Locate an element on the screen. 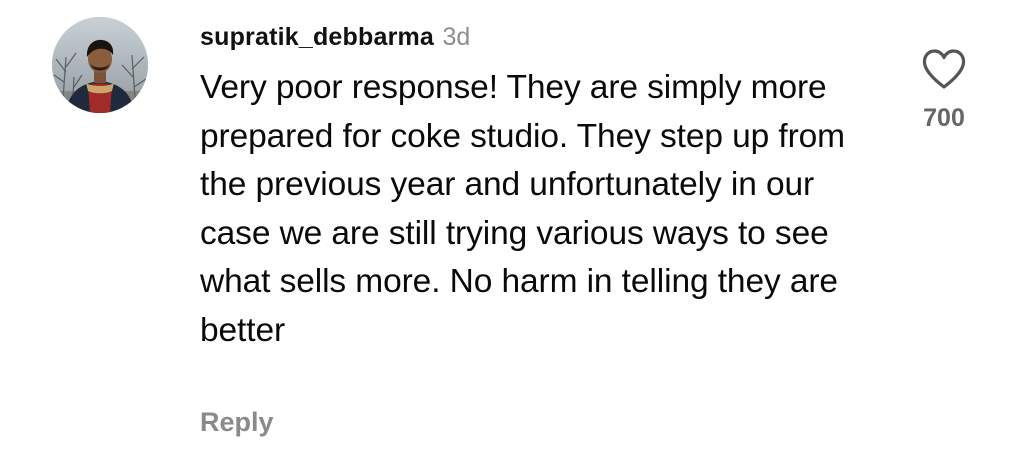 Image resolution: width=1024 pixels, height=474 pixels. like-area: 700 is located at coordinates (944, 90).